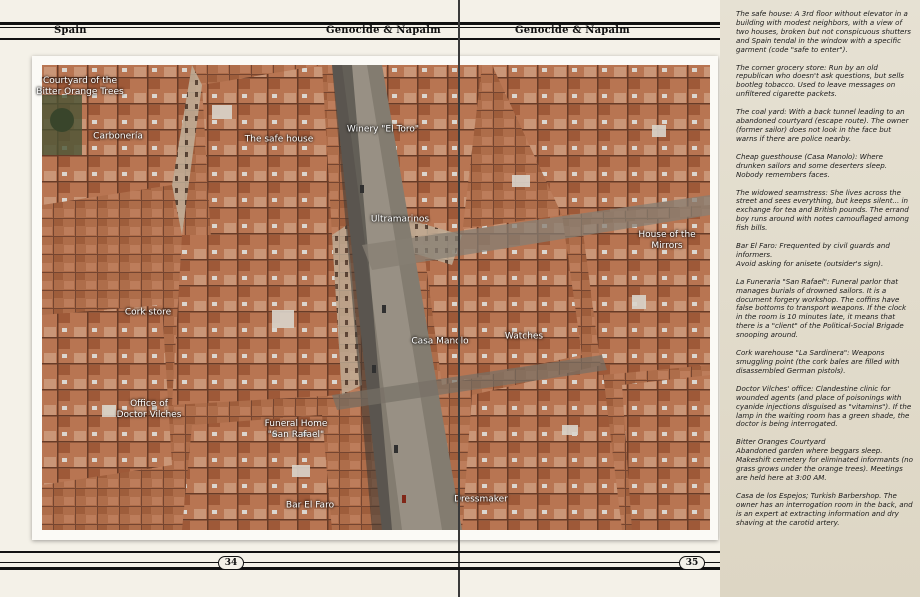 Image resolution: width=920 pixels, height=597 pixels. I want to click on map-label-cork-store: Cork store, so click(148, 312).